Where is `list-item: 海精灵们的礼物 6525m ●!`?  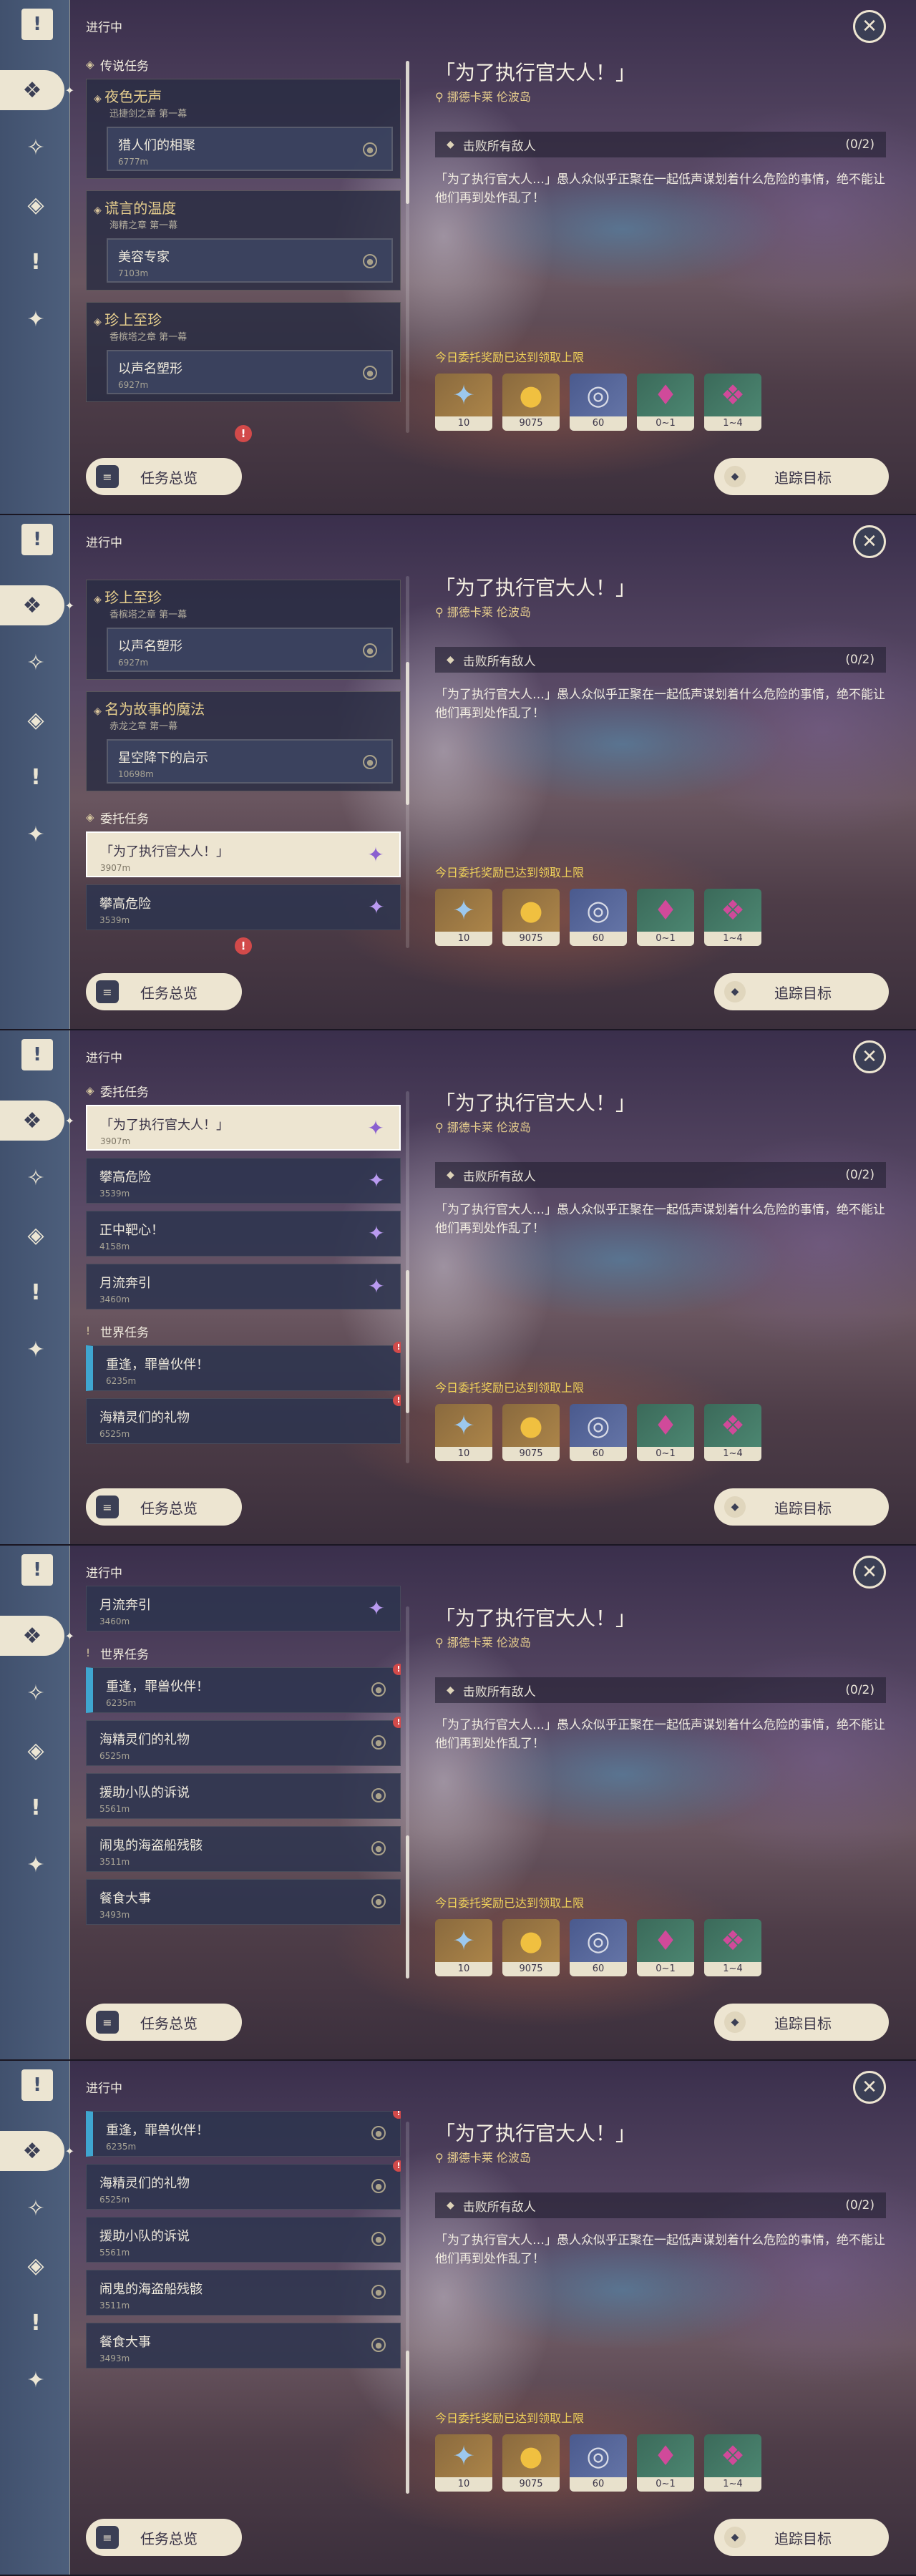
list-item: 海精灵们的礼物 6525m ●! is located at coordinates (243, 2185).